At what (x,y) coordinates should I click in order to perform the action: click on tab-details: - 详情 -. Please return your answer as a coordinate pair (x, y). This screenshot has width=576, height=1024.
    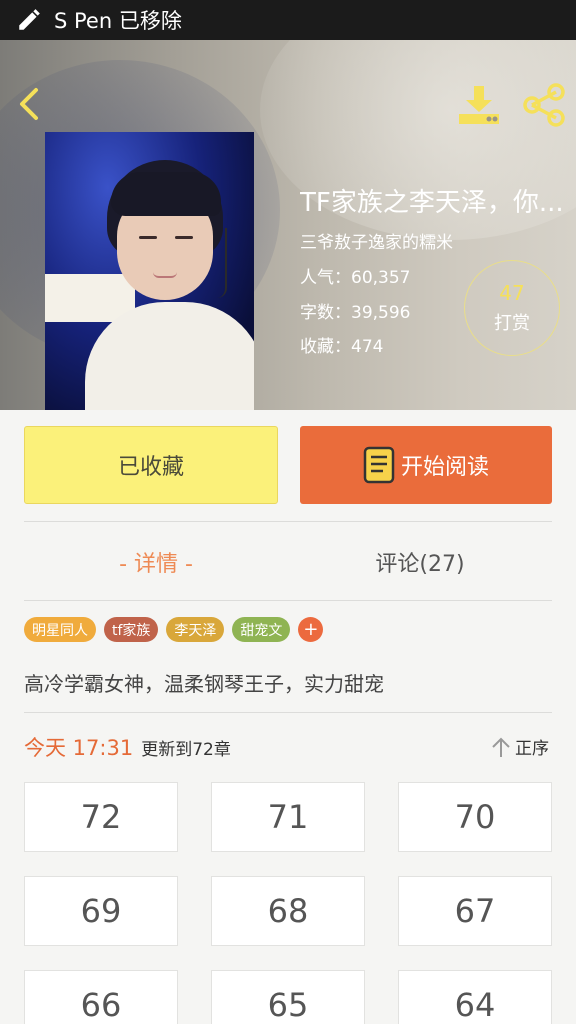
    Looking at the image, I should click on (156, 562).